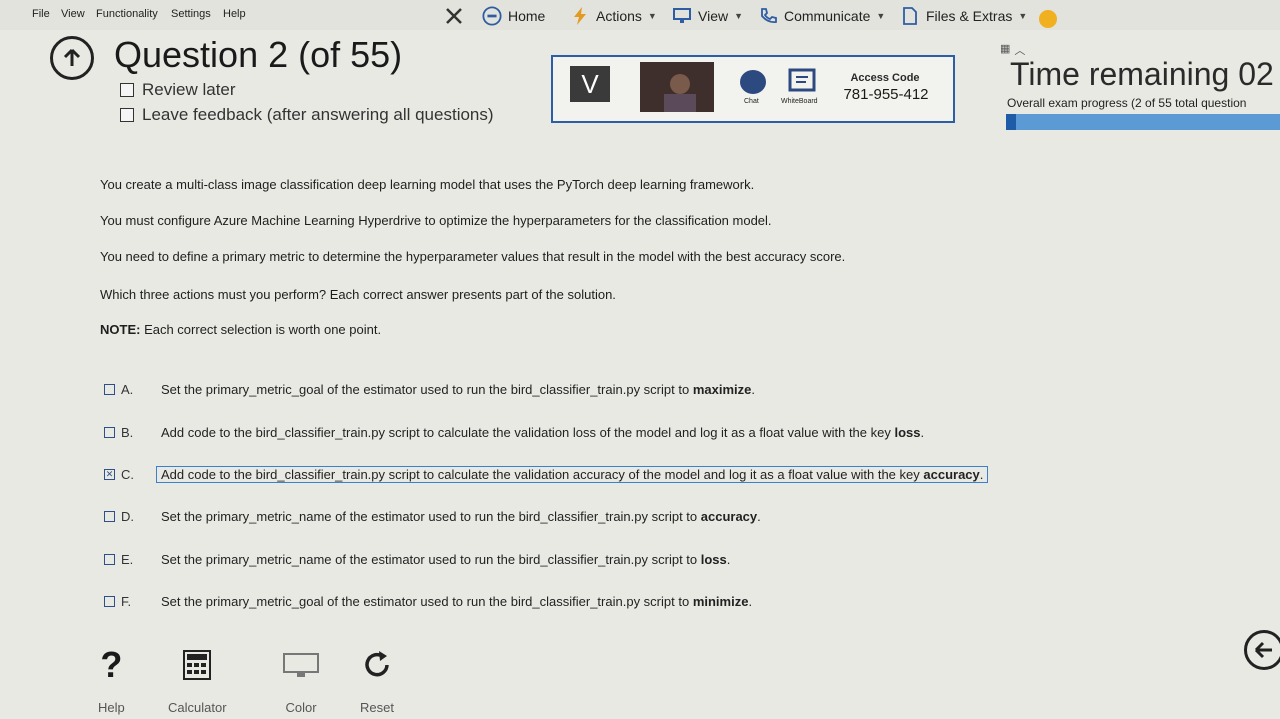  I want to click on menu-settings: Settings, so click(191, 14).